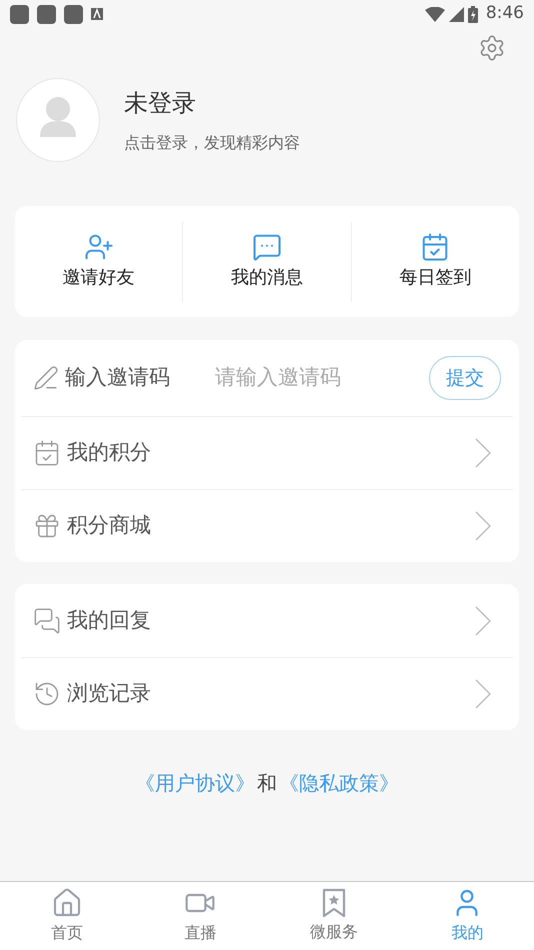  What do you see at coordinates (99, 247) in the screenshot?
I see `user-plus-icon` at bounding box center [99, 247].